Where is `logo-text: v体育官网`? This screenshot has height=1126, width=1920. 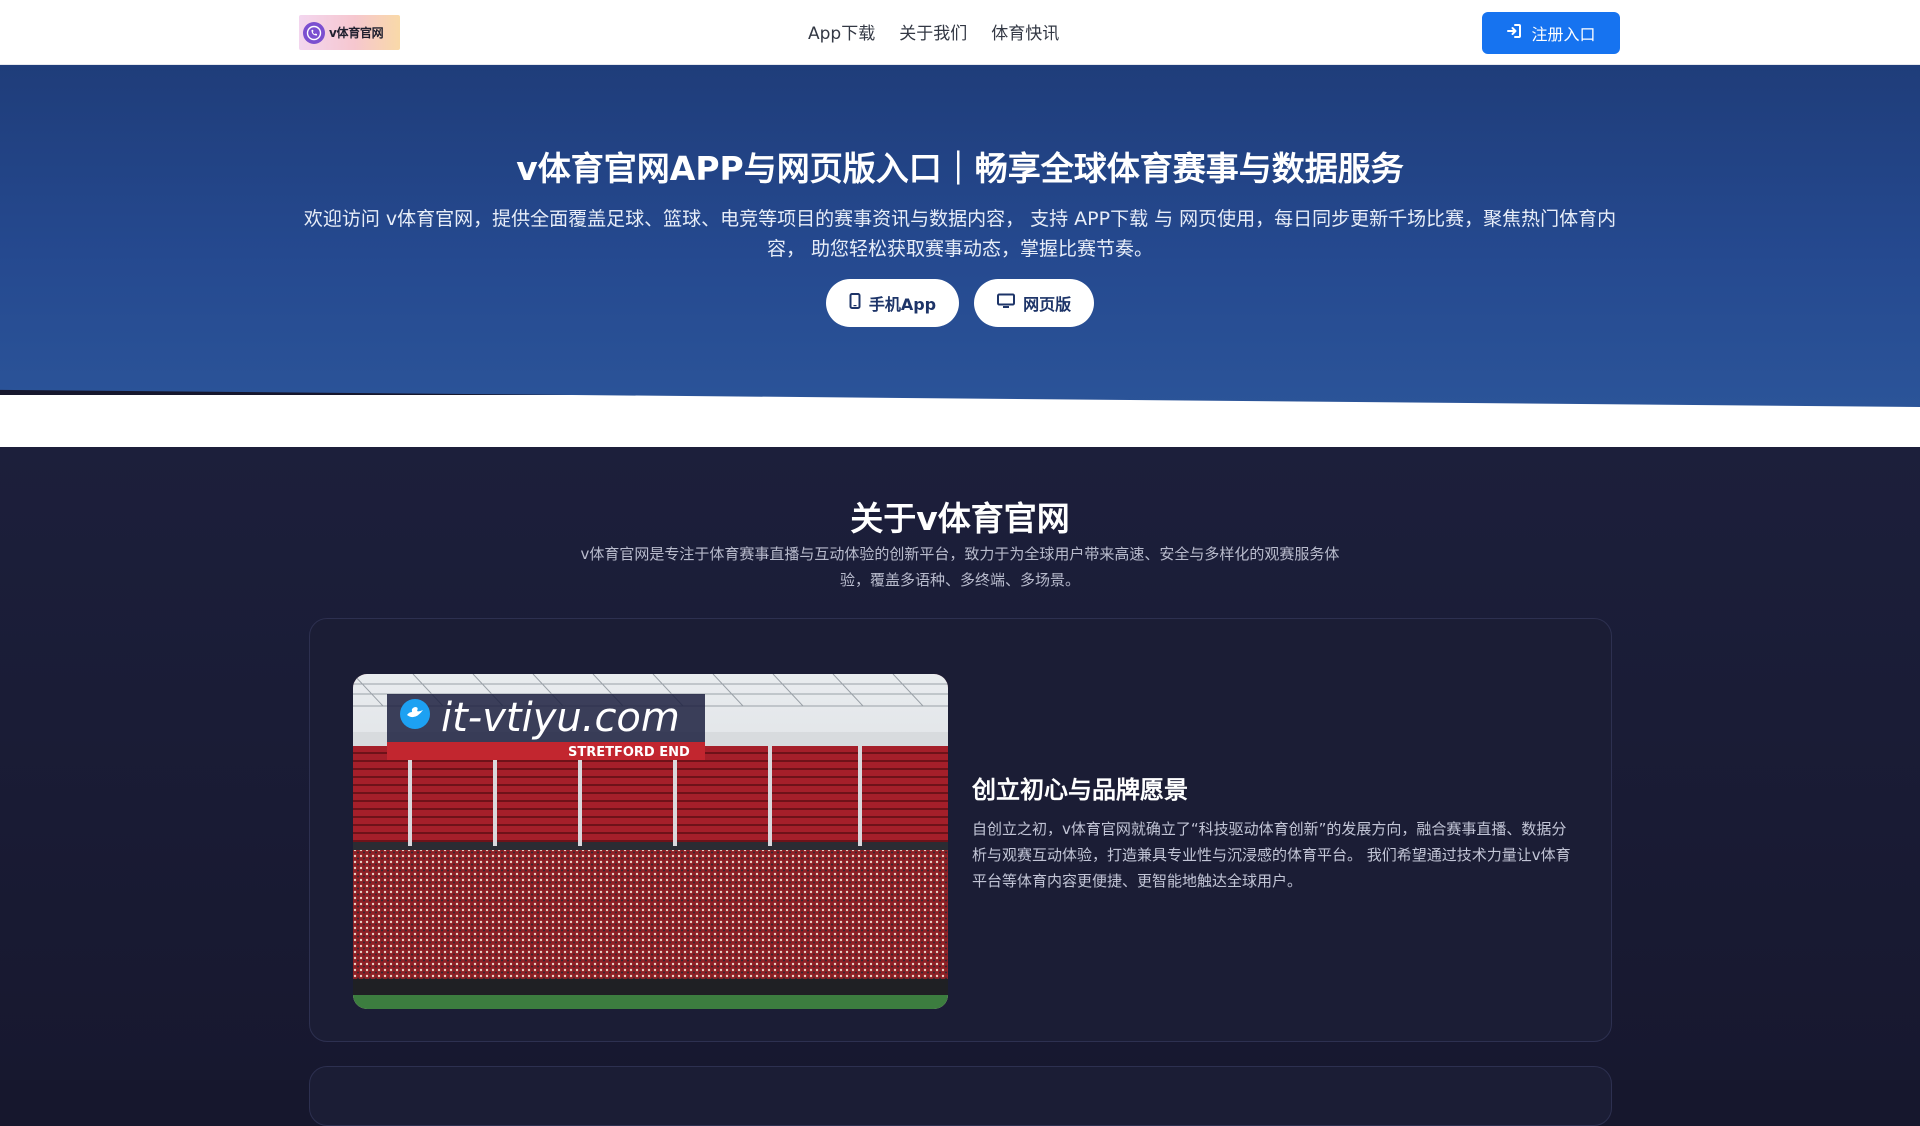 logo-text: v体育官网 is located at coordinates (356, 33).